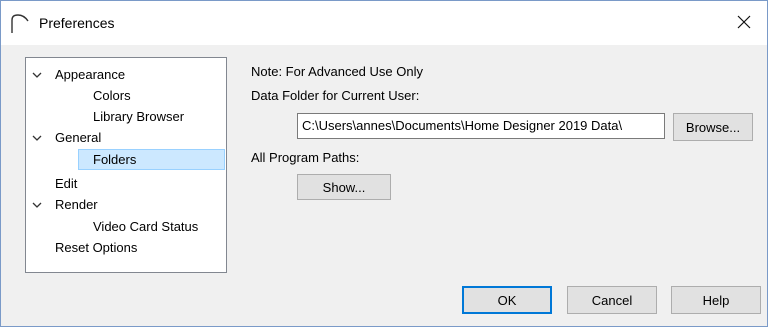 The height and width of the screenshot is (327, 768). I want to click on tree-item-video-card-status: Video Card Status, so click(125, 226).